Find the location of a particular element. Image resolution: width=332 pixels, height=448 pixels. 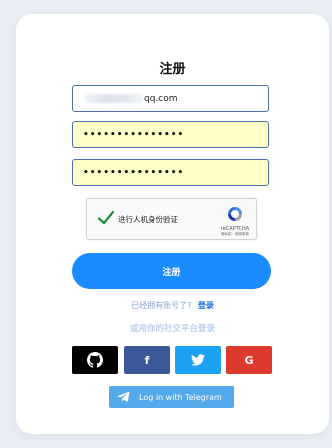

password-confirm-mask: ••••••••••••••• is located at coordinates (134, 172).